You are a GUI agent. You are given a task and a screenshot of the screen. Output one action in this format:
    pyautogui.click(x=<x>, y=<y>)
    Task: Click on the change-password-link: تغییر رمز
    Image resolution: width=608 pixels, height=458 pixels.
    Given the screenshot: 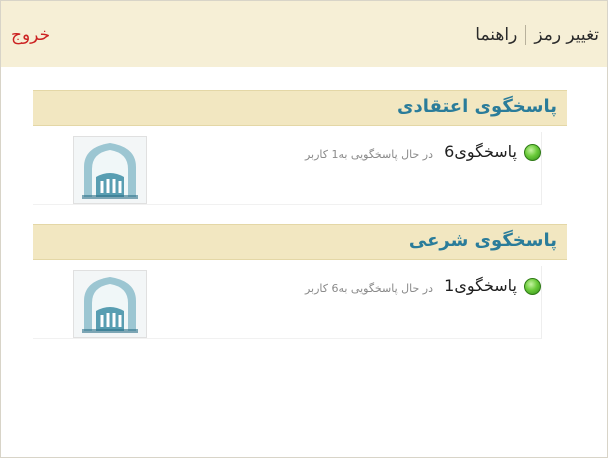 What is the action you would take?
    pyautogui.click(x=566, y=35)
    